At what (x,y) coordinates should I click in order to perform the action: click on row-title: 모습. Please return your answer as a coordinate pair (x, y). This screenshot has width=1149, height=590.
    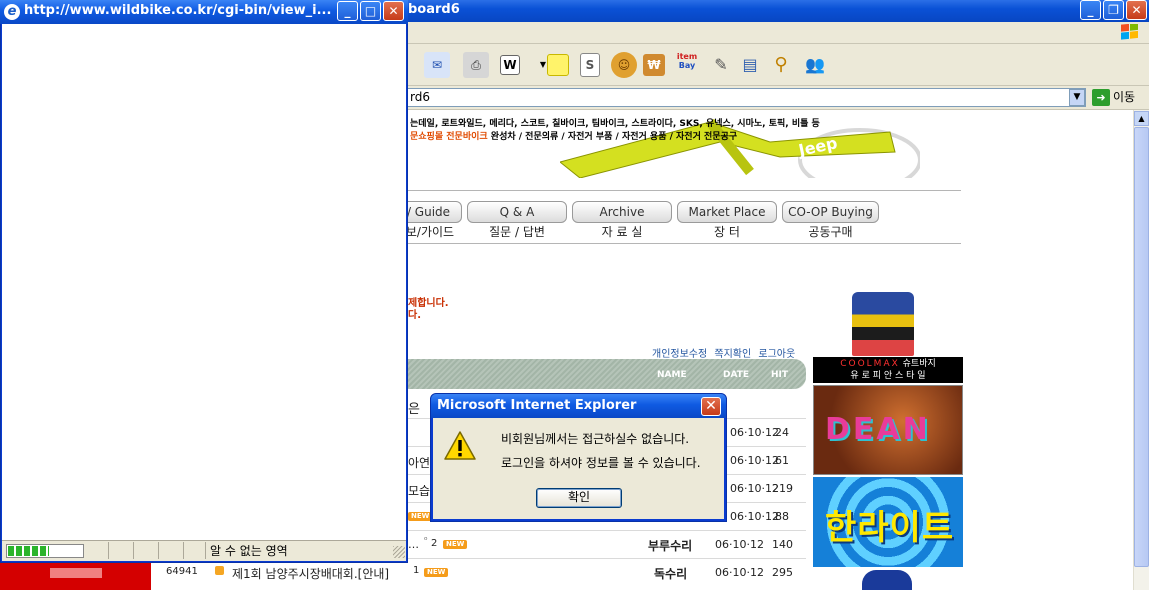
    Looking at the image, I should click on (419, 490).